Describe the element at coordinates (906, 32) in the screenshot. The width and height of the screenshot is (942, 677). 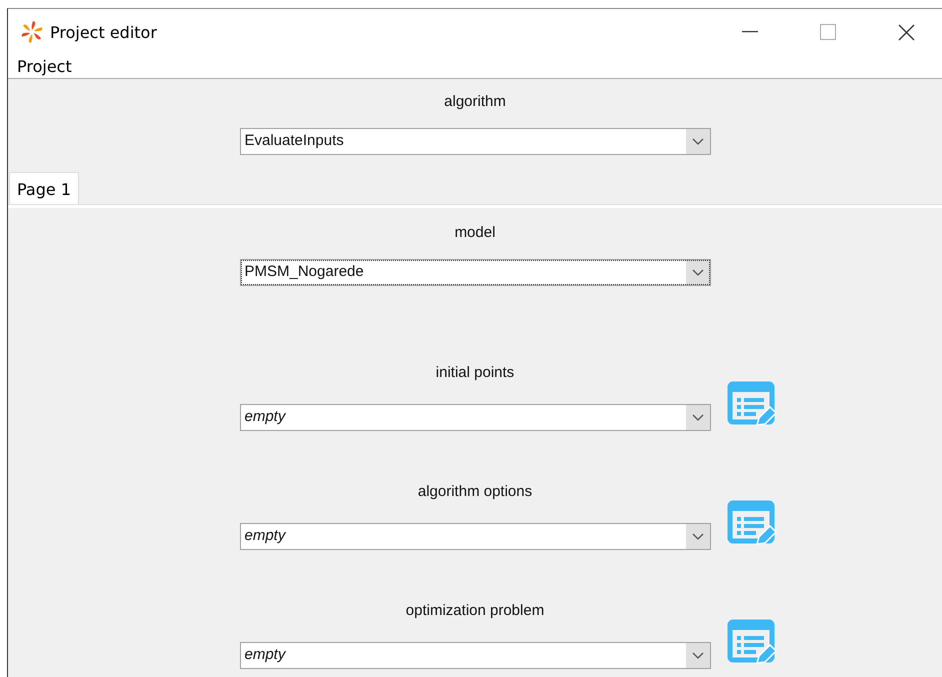
I see `close-button` at that location.